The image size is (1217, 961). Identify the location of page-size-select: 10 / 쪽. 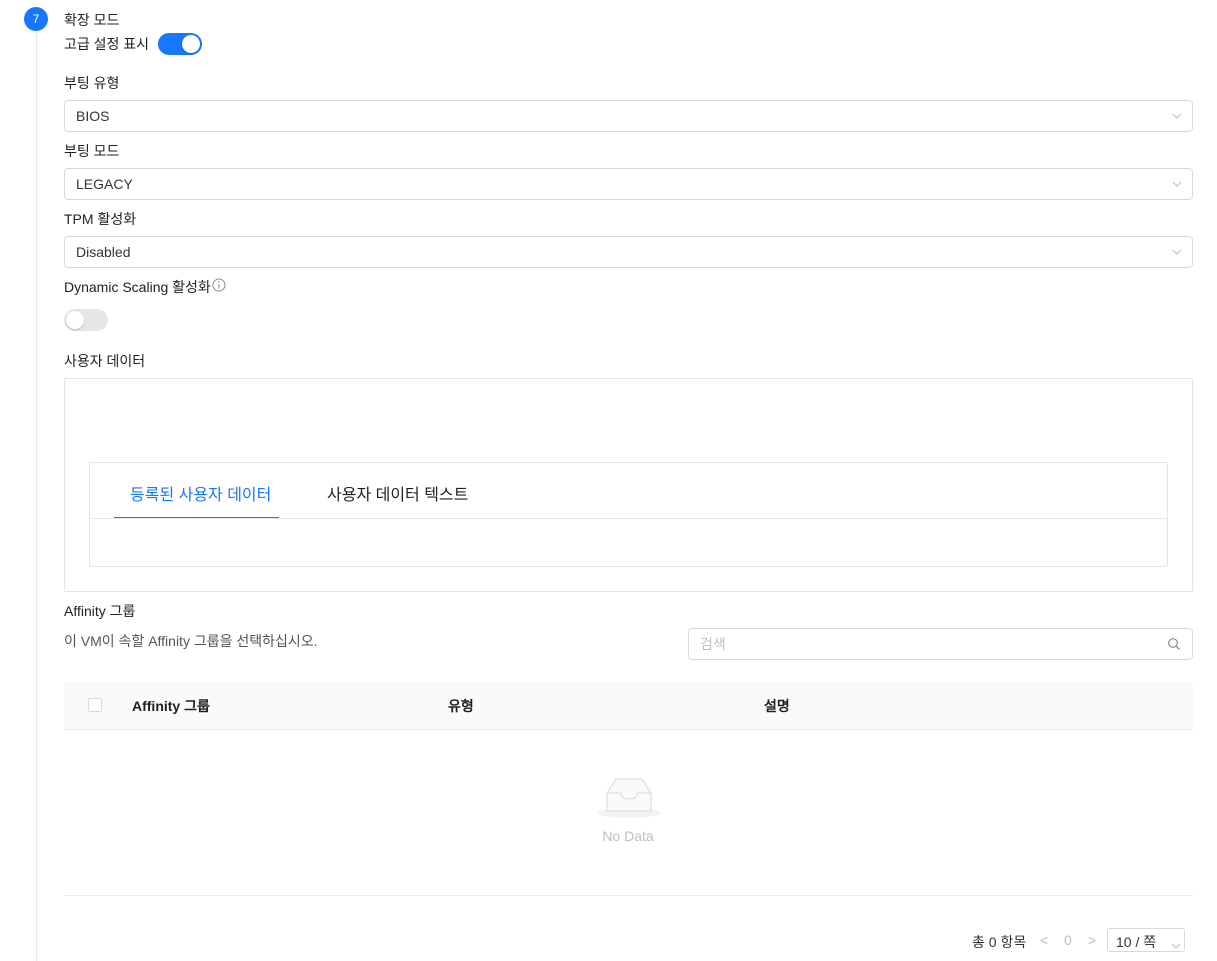
(1146, 940).